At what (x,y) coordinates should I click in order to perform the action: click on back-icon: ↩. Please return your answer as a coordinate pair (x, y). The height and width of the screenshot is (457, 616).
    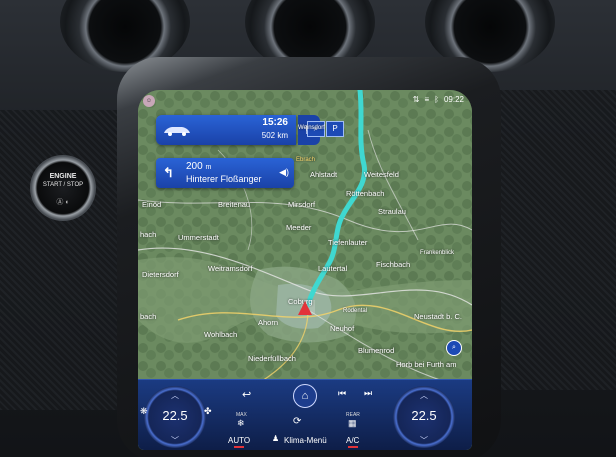
    Looking at the image, I should click on (246, 394).